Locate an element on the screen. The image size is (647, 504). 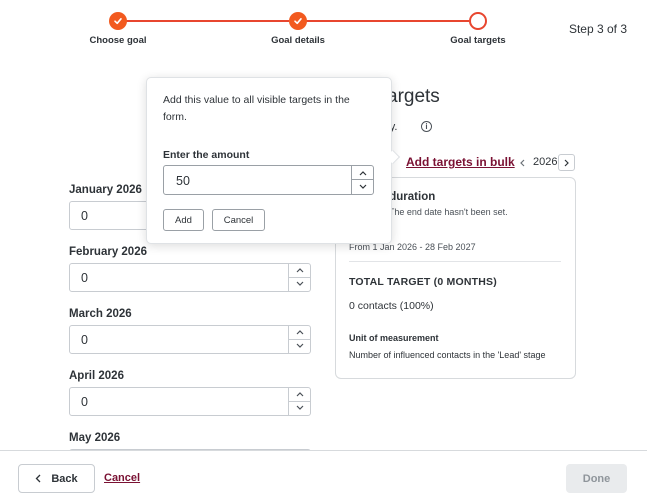
unit-of-measurement-title: Unit of measurement is located at coordinates (394, 338).